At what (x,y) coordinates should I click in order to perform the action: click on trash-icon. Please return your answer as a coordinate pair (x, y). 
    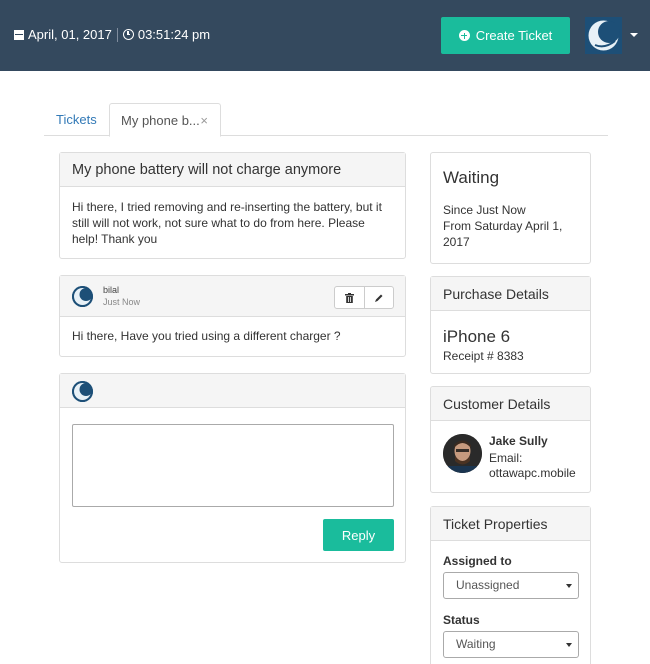
    Looking at the image, I should click on (349, 297).